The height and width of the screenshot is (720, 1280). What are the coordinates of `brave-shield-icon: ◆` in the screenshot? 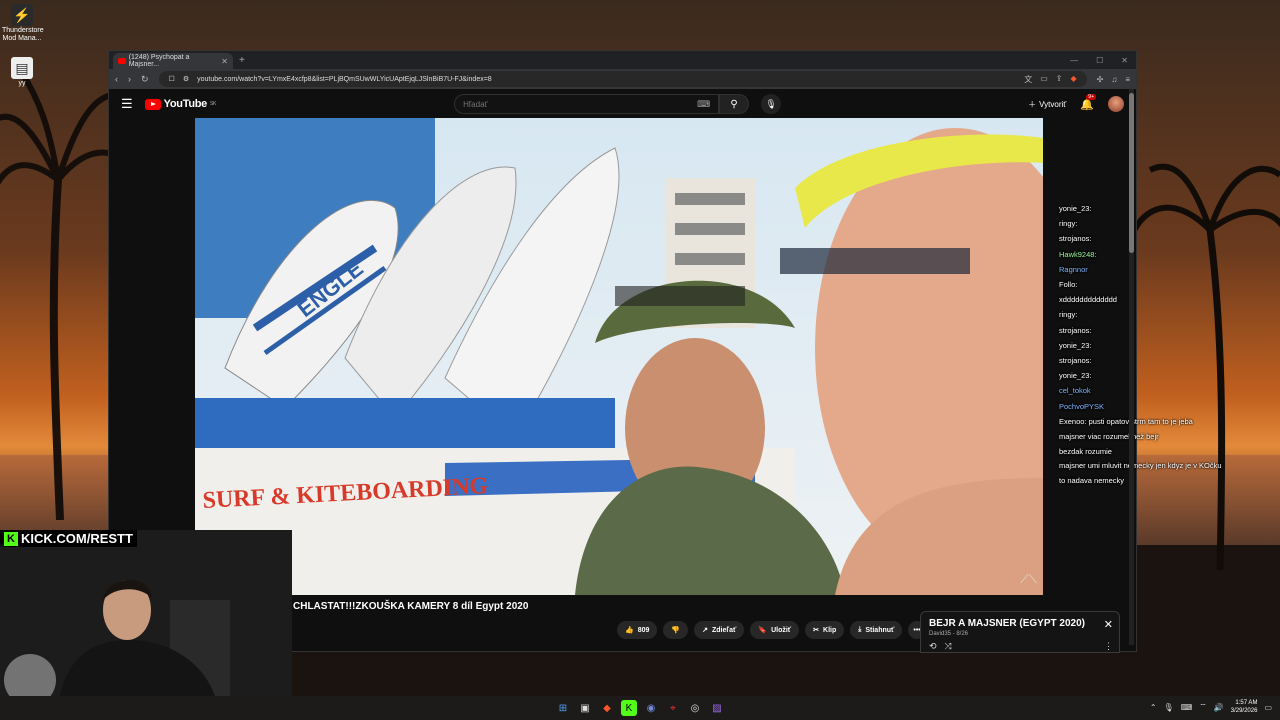 It's located at (1073, 79).